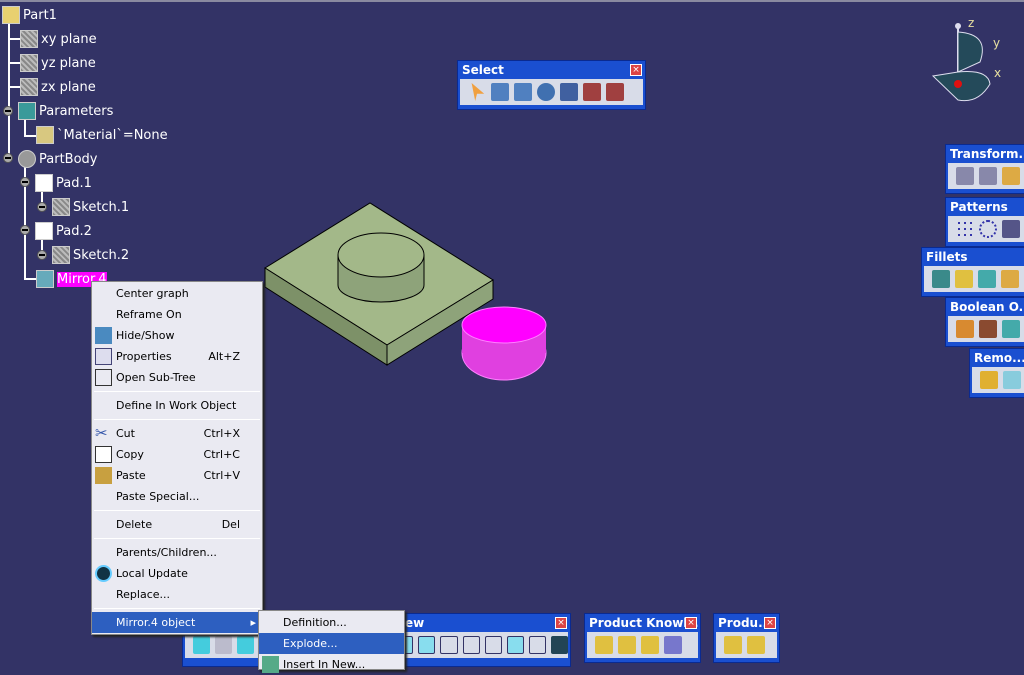 The width and height of the screenshot is (1024, 675). I want to click on product-toolbar: Produ... ×, so click(746, 638).